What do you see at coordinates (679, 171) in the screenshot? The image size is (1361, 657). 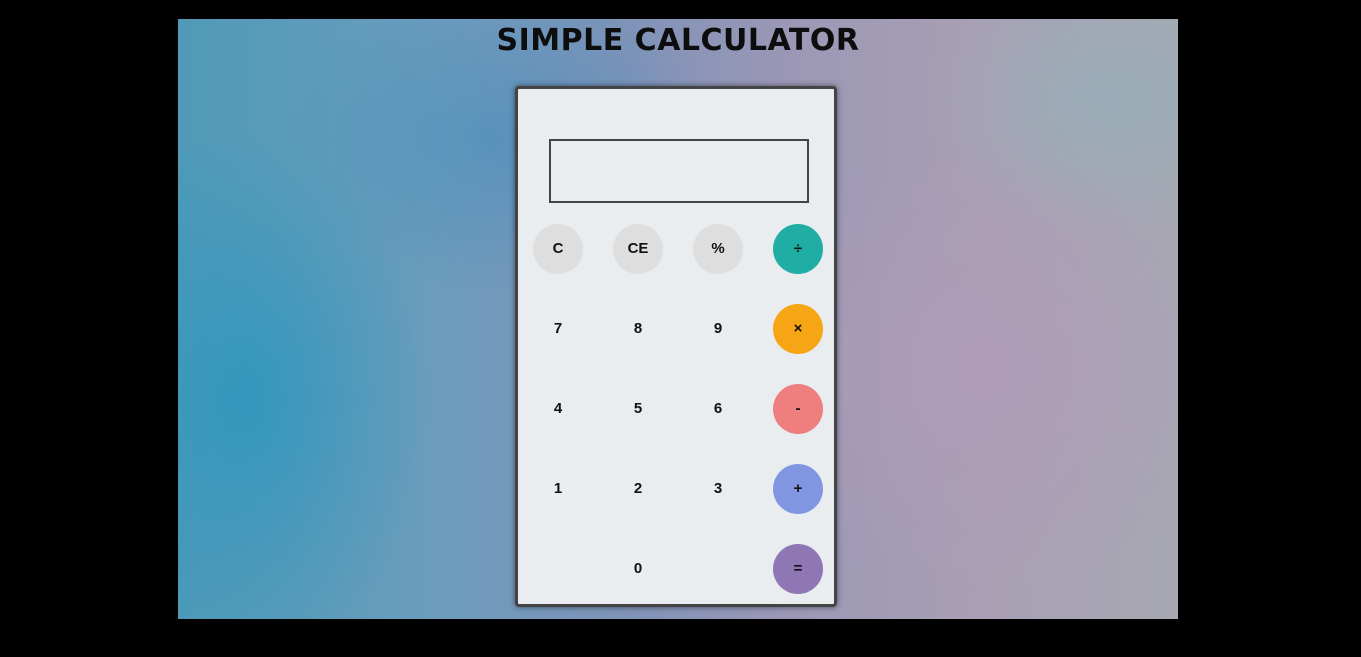 I see `calculator-display` at bounding box center [679, 171].